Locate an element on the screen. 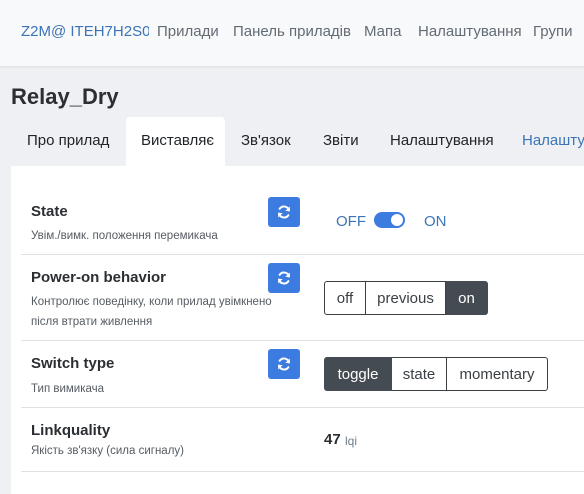  linkquality-value: 47 is located at coordinates (332, 439).